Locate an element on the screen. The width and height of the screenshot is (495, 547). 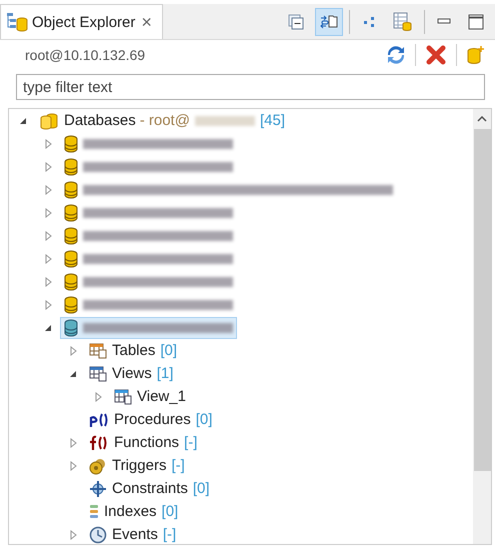
refresh-icon is located at coordinates (396, 55).